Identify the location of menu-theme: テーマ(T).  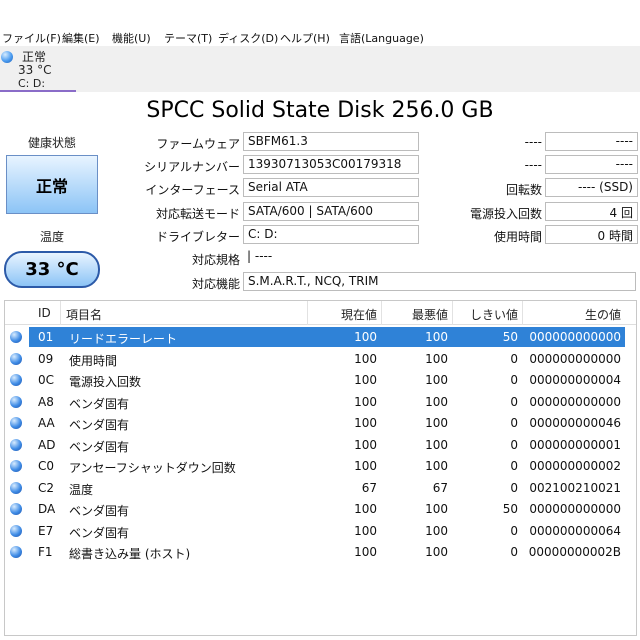
(188, 38).